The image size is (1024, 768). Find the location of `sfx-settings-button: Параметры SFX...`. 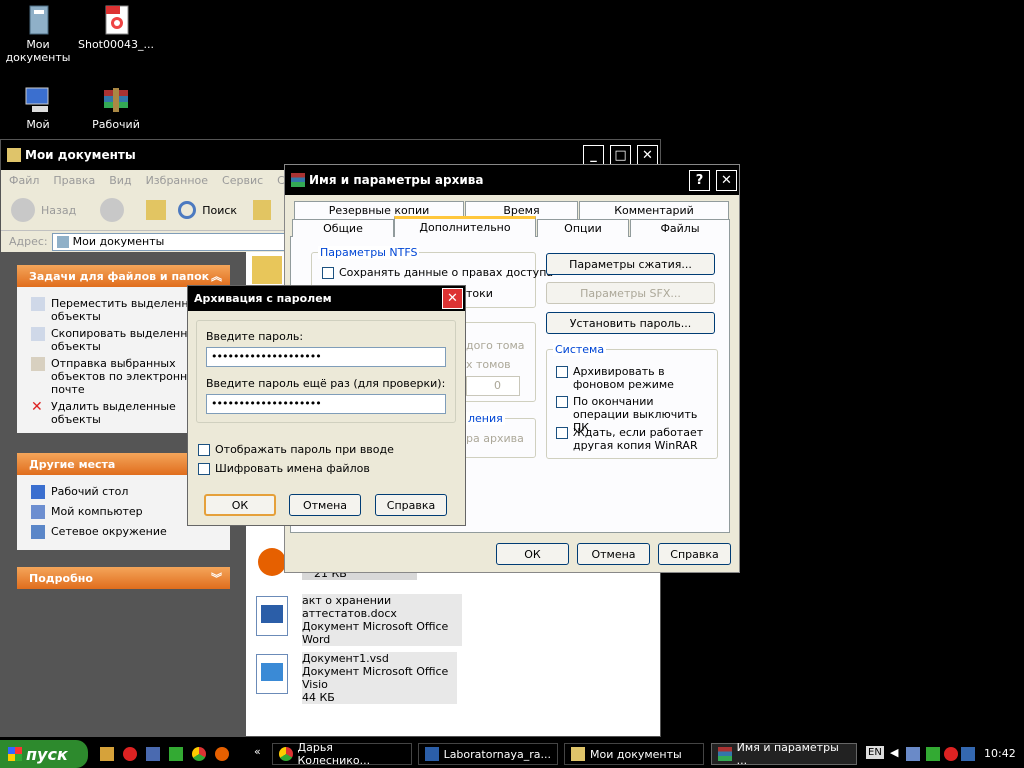

sfx-settings-button: Параметры SFX... is located at coordinates (630, 293).